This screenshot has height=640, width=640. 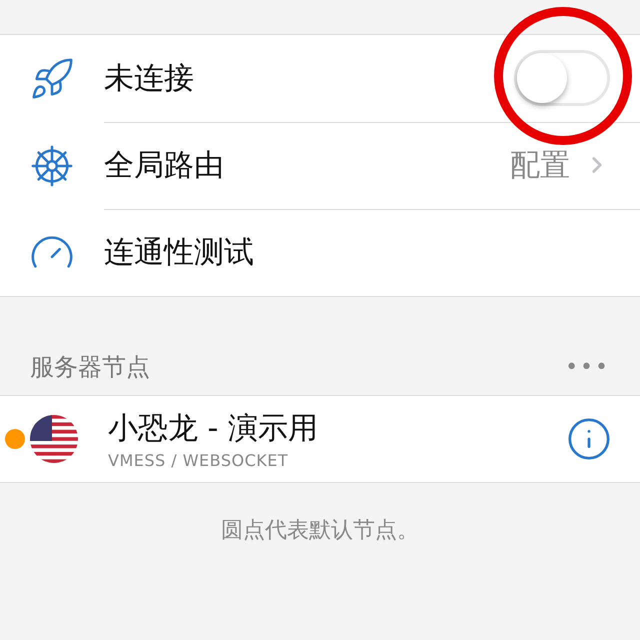 I want to click on toggle-switch, so click(x=562, y=78).